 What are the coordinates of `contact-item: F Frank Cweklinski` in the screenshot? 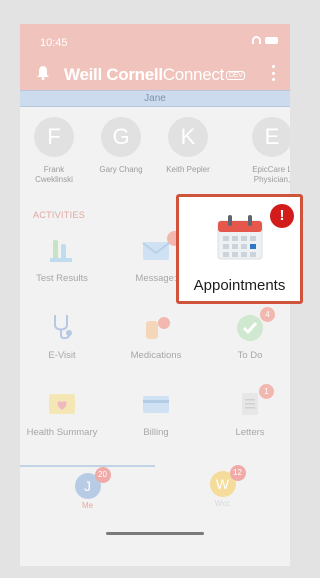 It's located at (54, 151).